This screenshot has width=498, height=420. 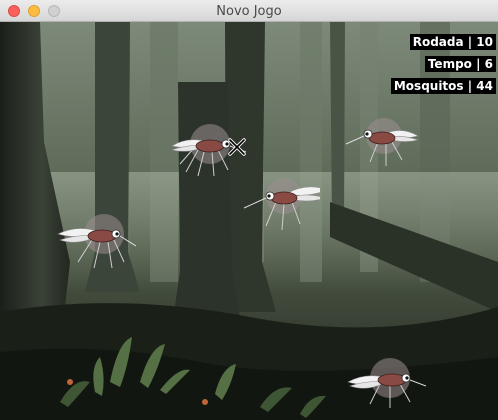 I want to click on window-title: Novo Jogo, so click(x=249, y=11).